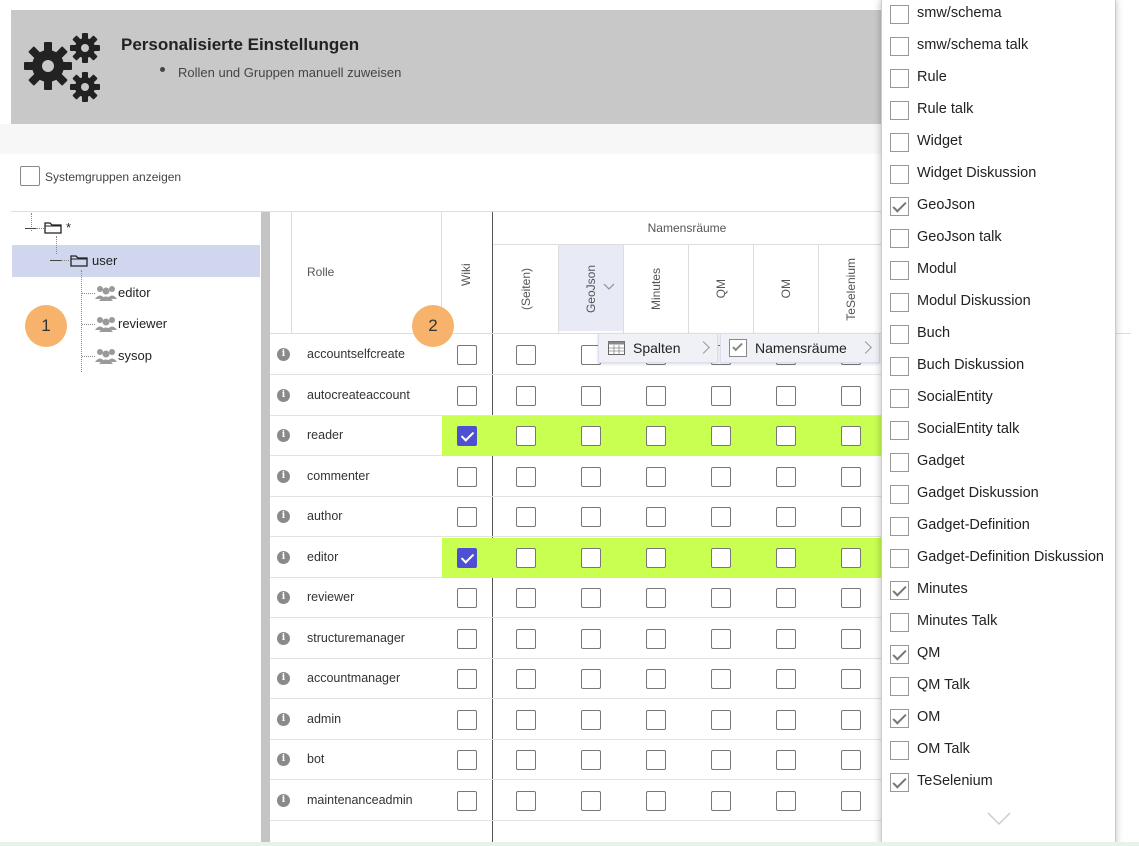 The width and height of the screenshot is (1139, 846). What do you see at coordinates (998, 207) in the screenshot?
I see `namespace-option: GeoJson` at bounding box center [998, 207].